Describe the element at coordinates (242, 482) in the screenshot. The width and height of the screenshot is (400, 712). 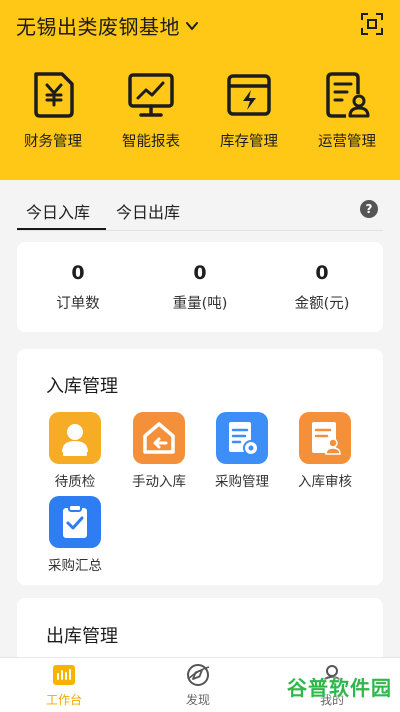
I see `grid-item-label: 采购管理` at that location.